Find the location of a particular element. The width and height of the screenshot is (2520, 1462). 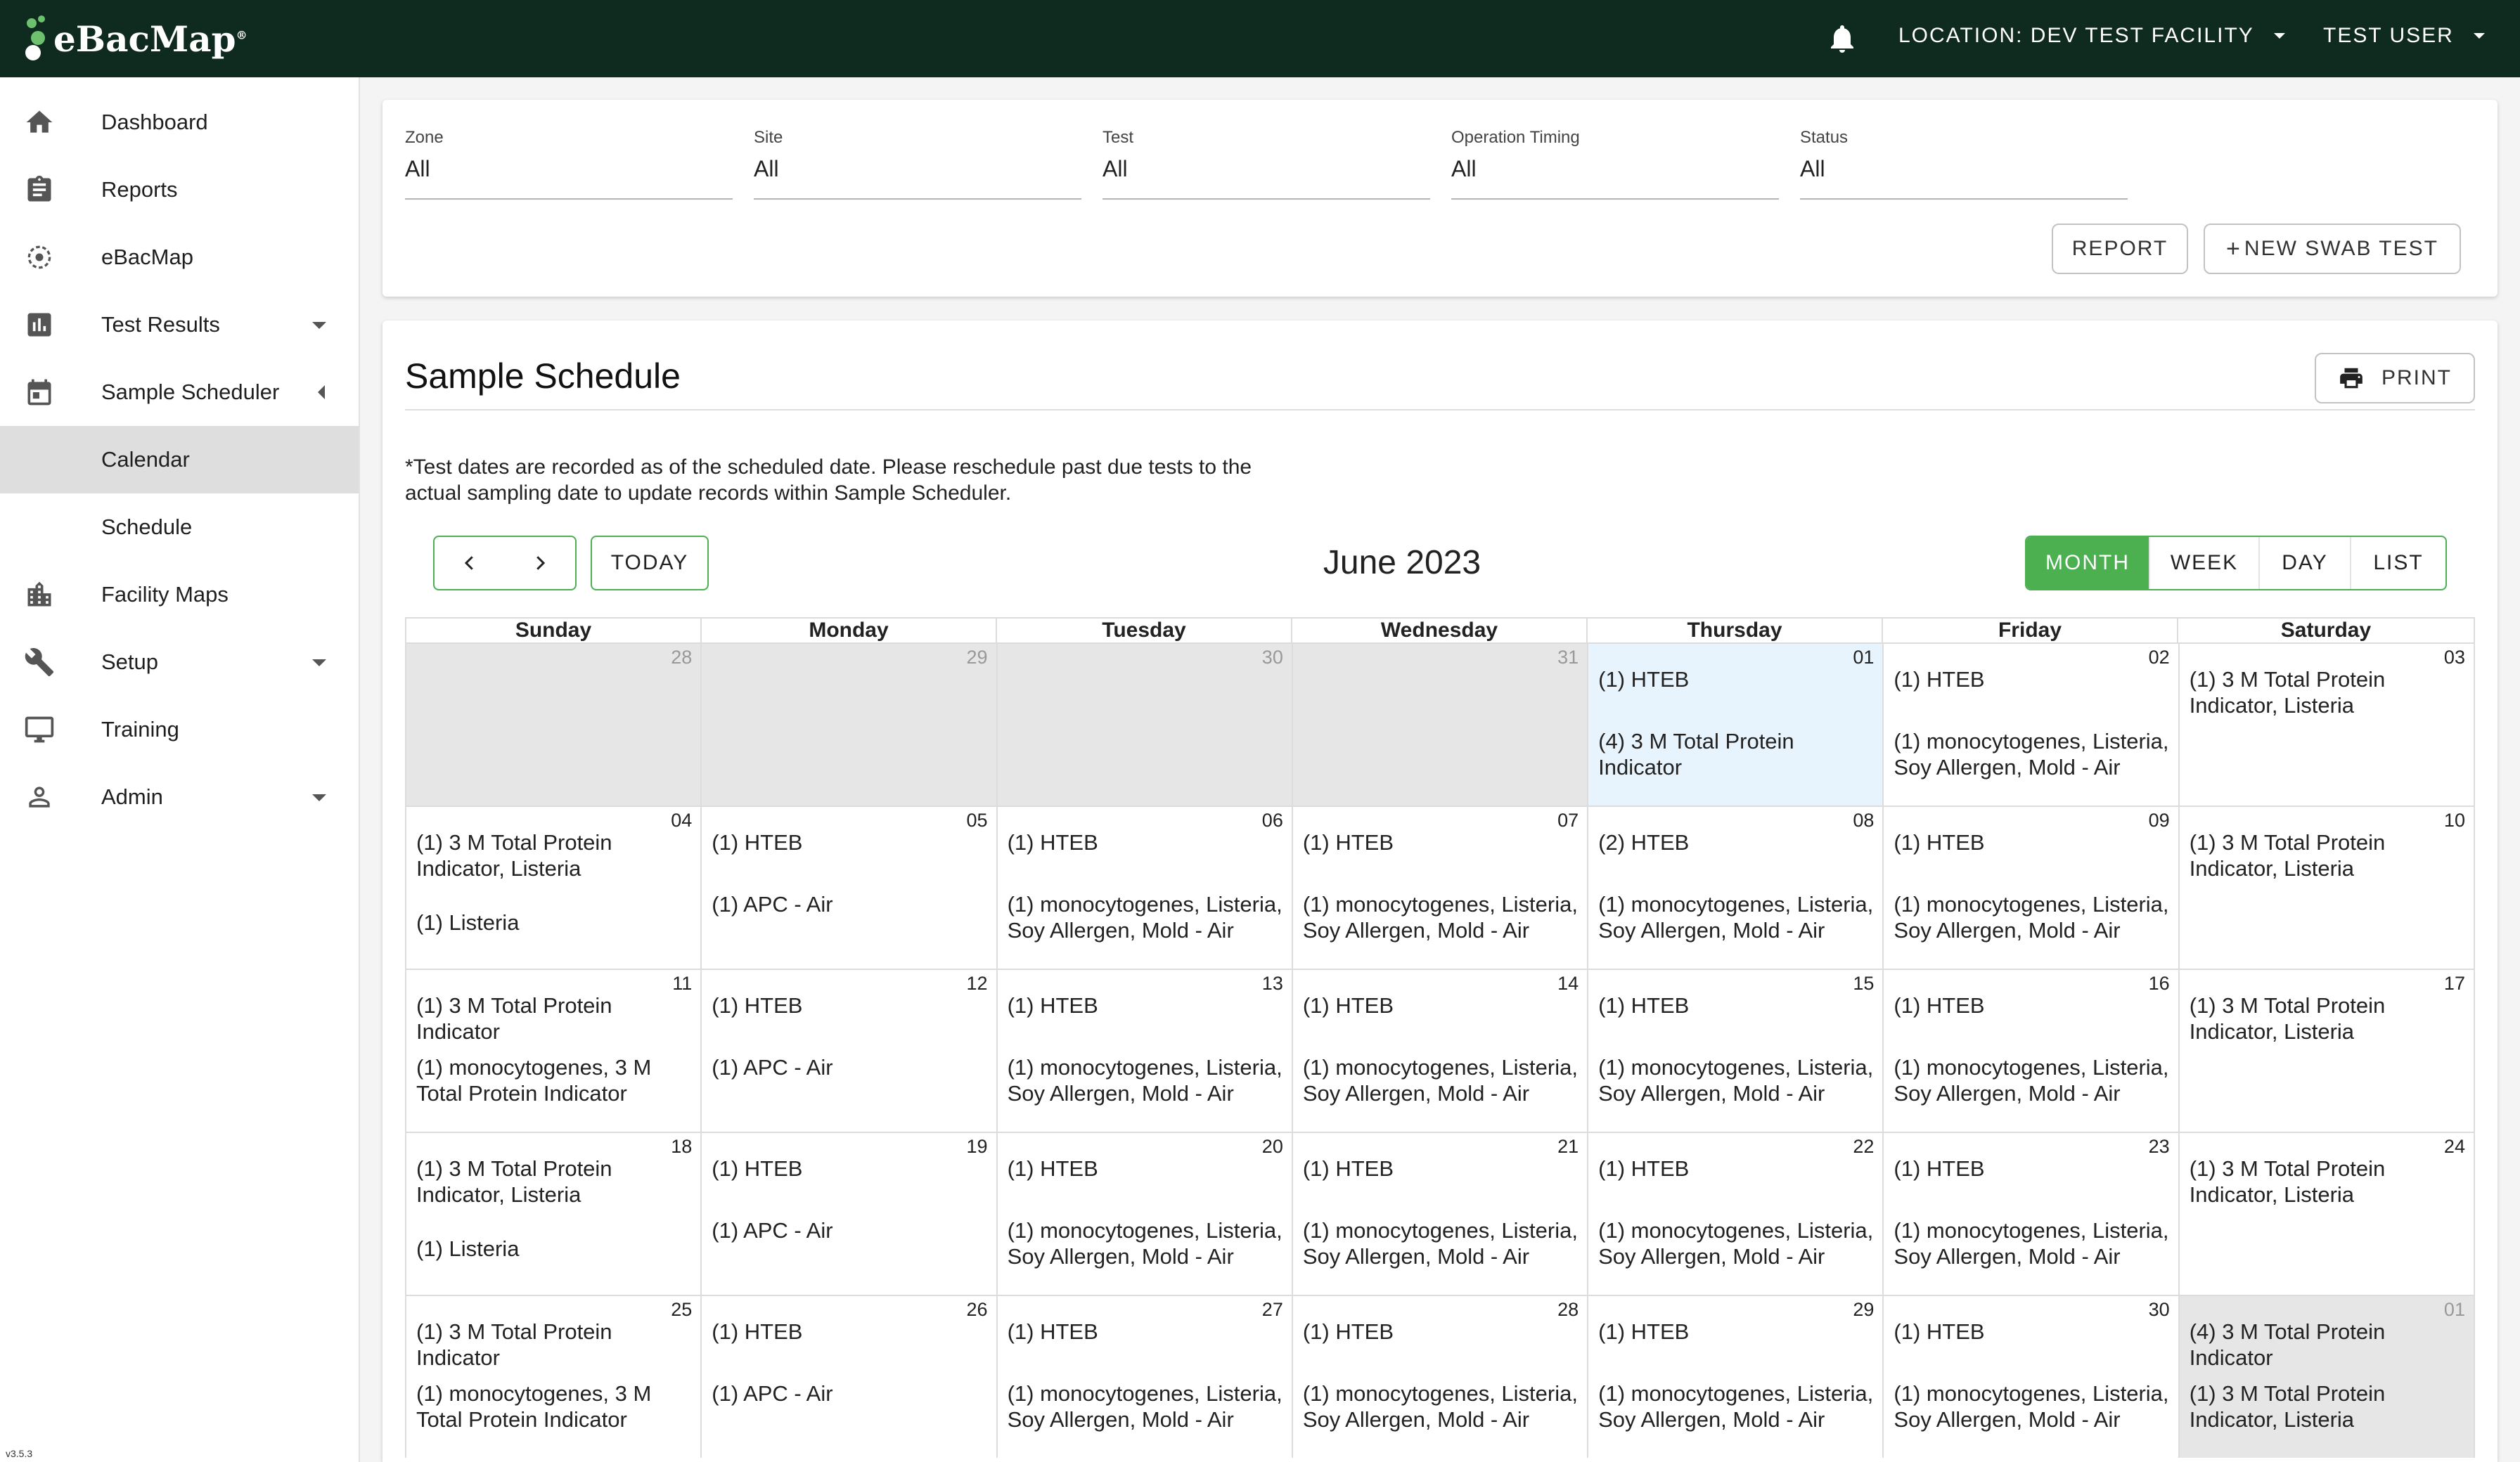

day-number: 03 is located at coordinates (2454, 657).